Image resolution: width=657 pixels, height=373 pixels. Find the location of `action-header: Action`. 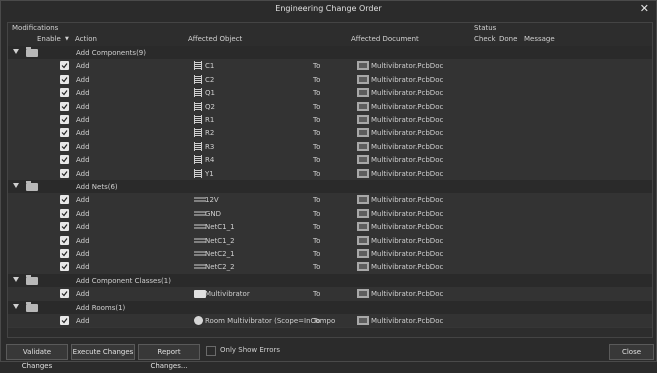

action-header: Action is located at coordinates (86, 39).